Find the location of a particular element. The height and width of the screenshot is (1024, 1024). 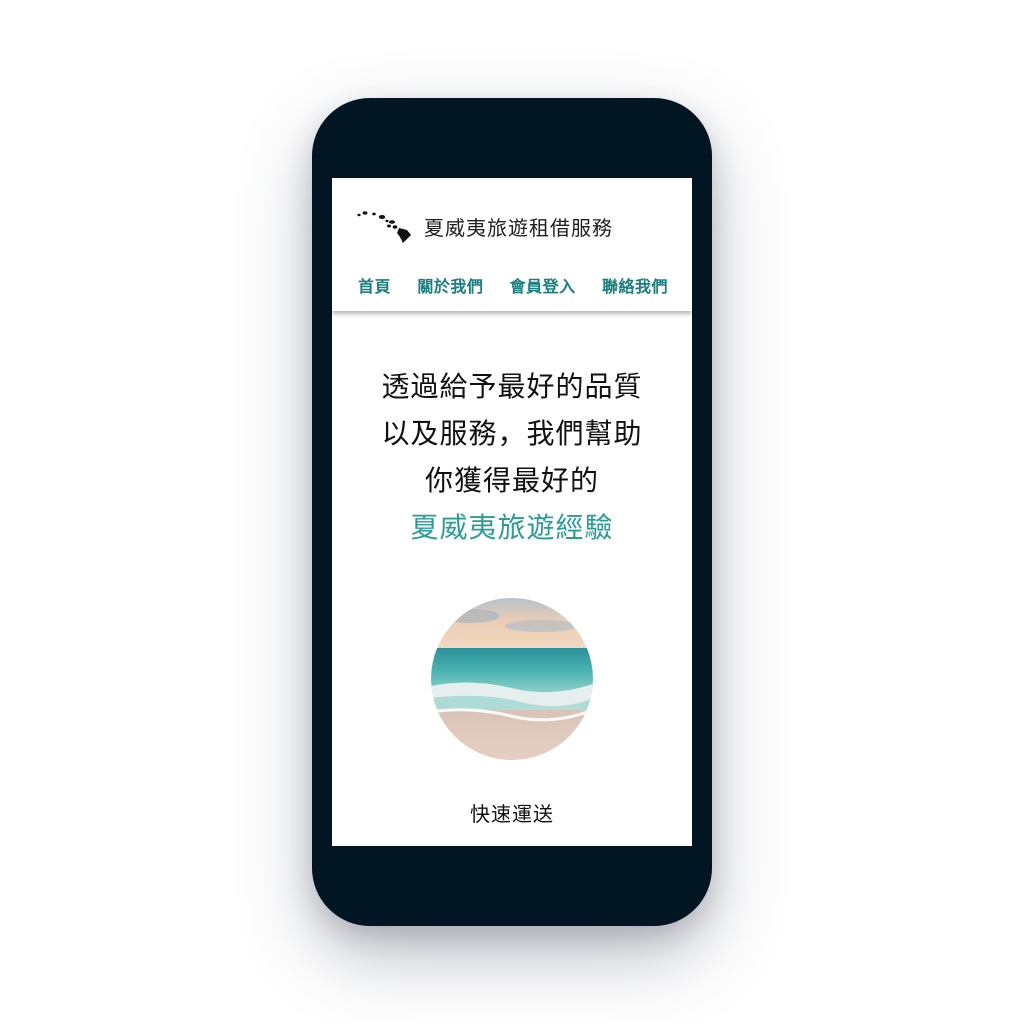

brand-name: 夏威夷旅遊租借服務 is located at coordinates (518, 227).